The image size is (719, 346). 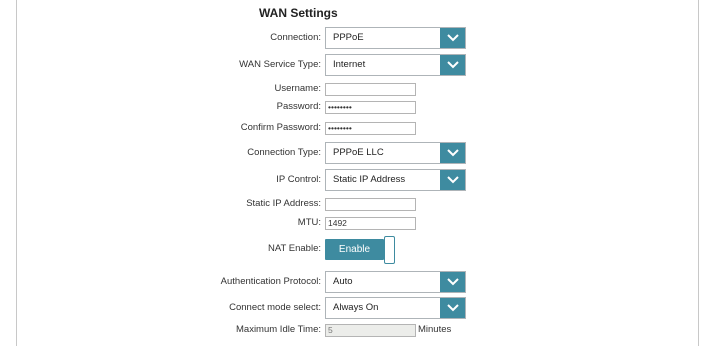 What do you see at coordinates (358, 152) in the screenshot?
I see `connection-type-value: PPPoE LLC` at bounding box center [358, 152].